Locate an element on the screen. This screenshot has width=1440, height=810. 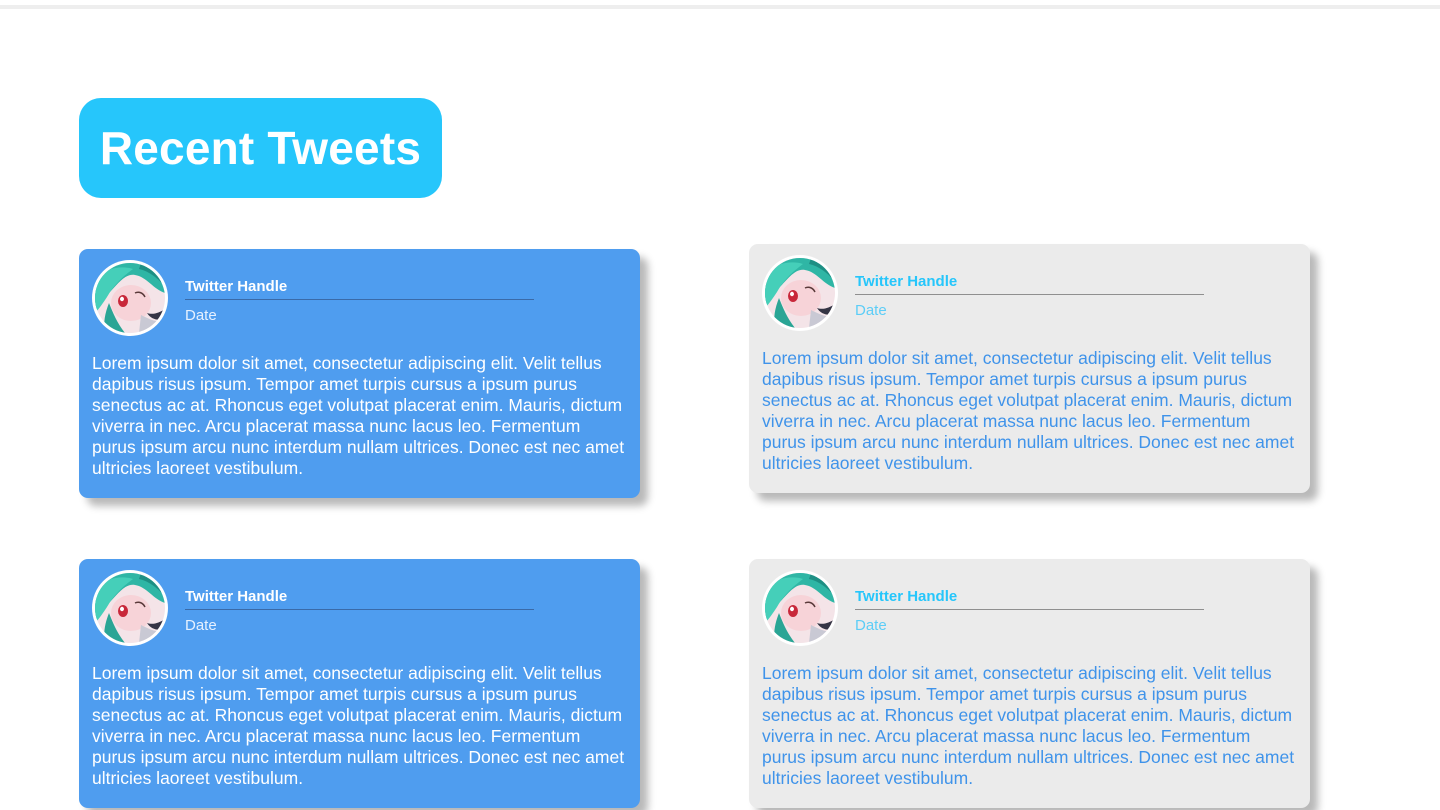
section-title-pill: Recent Tweets is located at coordinates (260, 148).